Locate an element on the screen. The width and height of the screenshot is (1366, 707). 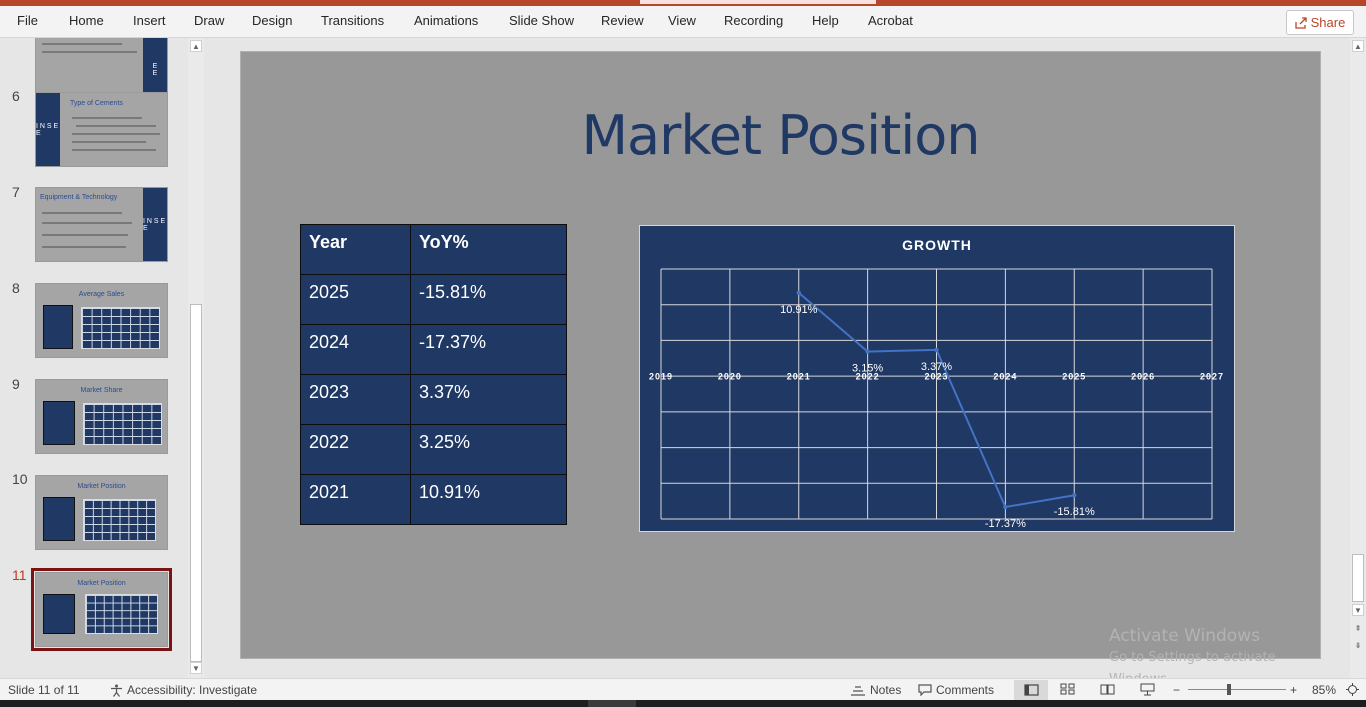
x-tick-label: 2026 is located at coordinates (1143, 376).